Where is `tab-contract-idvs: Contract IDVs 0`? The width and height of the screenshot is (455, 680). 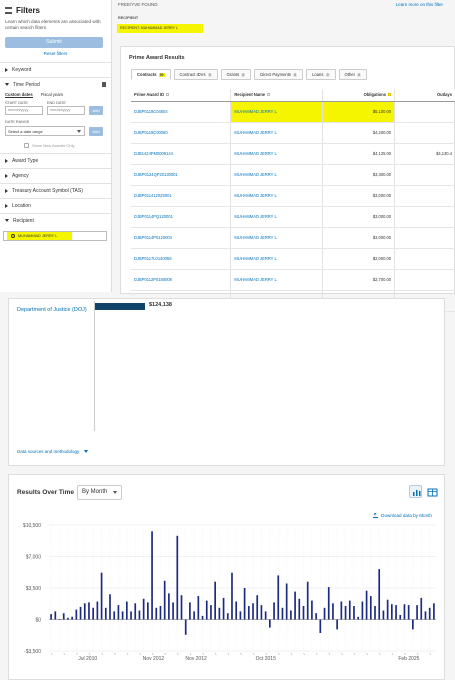 tab-contract-idvs: Contract IDVs 0 is located at coordinates (195, 74).